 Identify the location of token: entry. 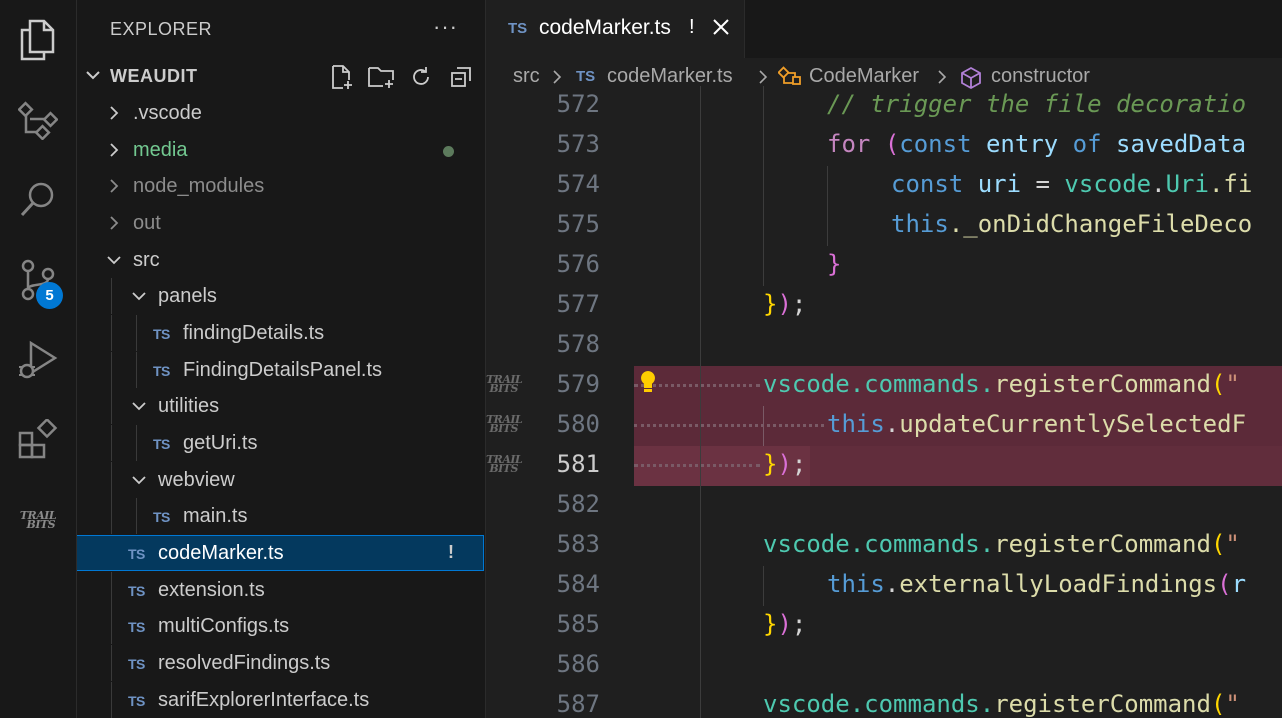
(1022, 144).